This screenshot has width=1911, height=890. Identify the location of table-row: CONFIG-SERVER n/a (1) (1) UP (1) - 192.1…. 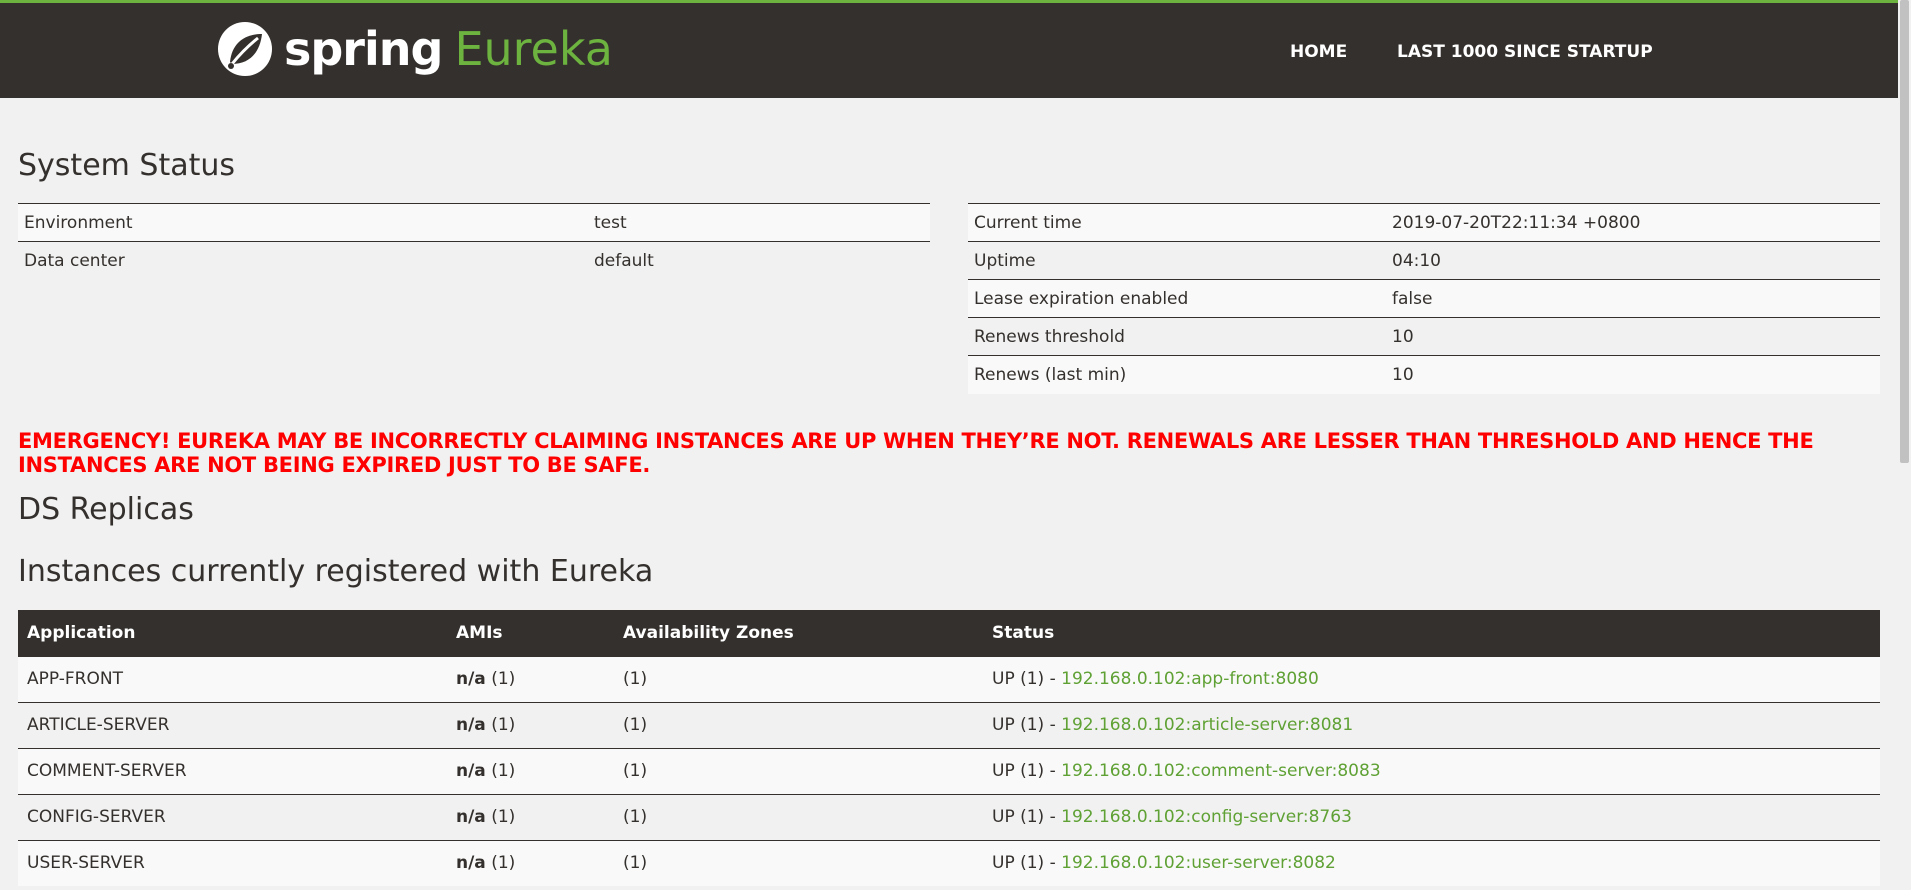
(949, 816).